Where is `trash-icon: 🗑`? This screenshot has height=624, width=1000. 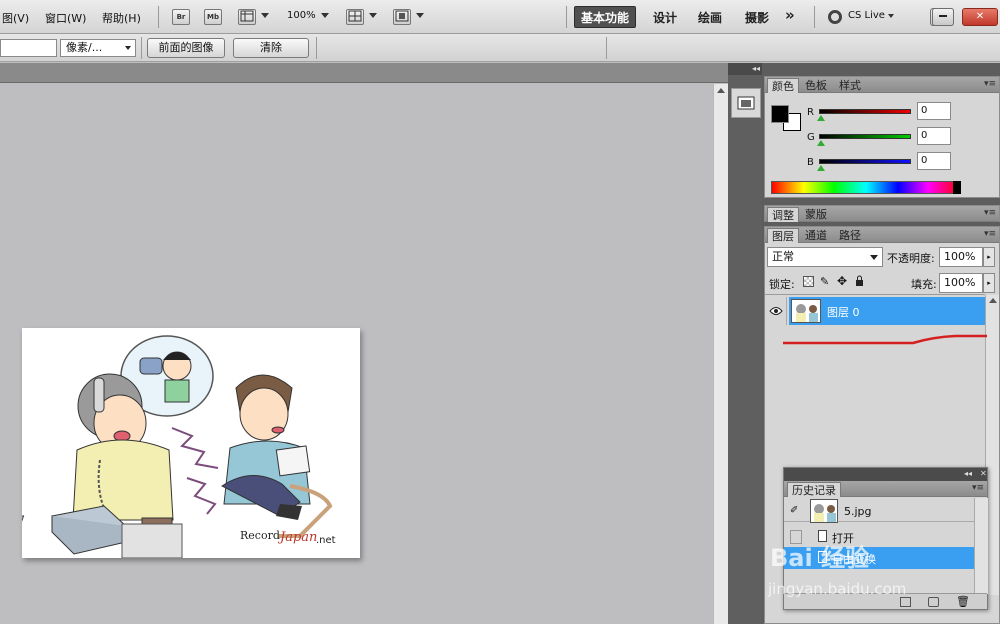
trash-icon: 🗑 is located at coordinates (963, 601).